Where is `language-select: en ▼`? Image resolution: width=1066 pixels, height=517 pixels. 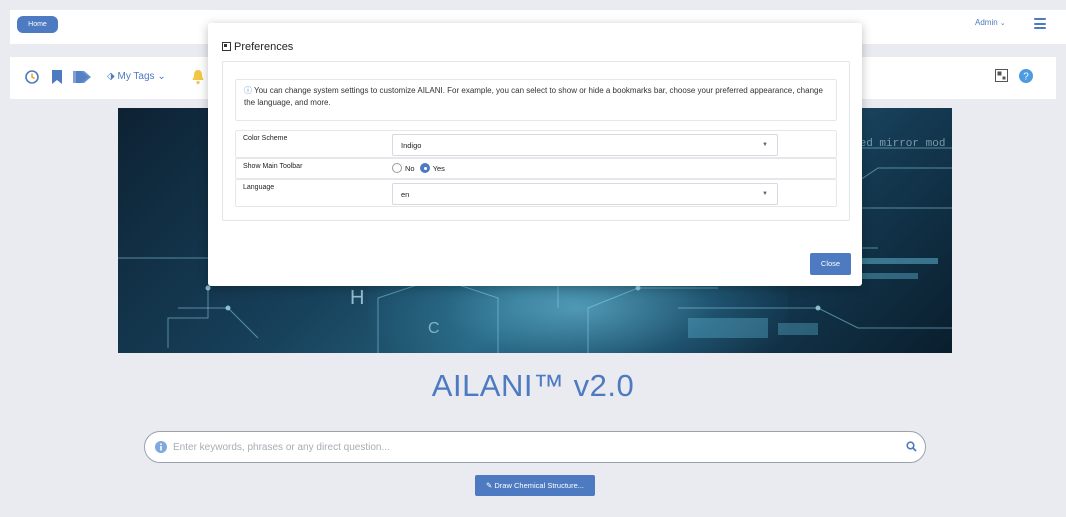 language-select: en ▼ is located at coordinates (585, 194).